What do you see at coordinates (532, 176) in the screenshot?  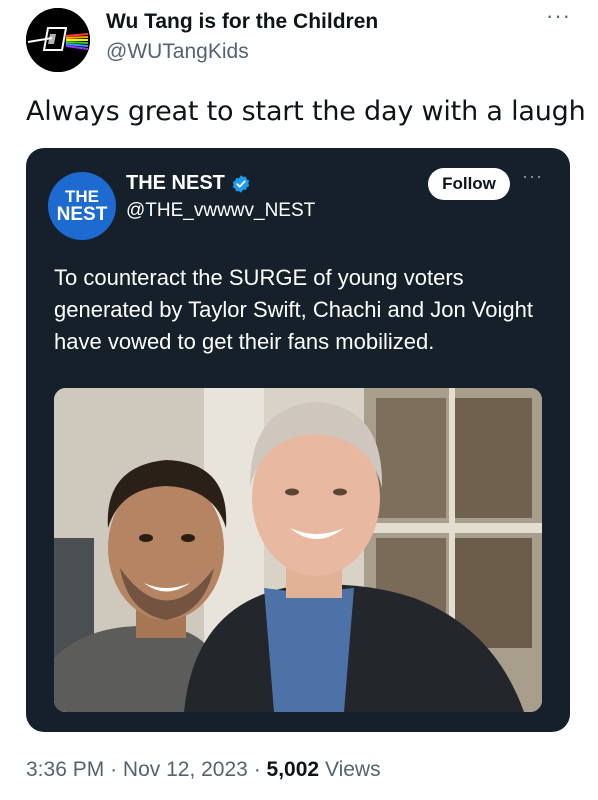 I see `quoted-more-options-icon: ···` at bounding box center [532, 176].